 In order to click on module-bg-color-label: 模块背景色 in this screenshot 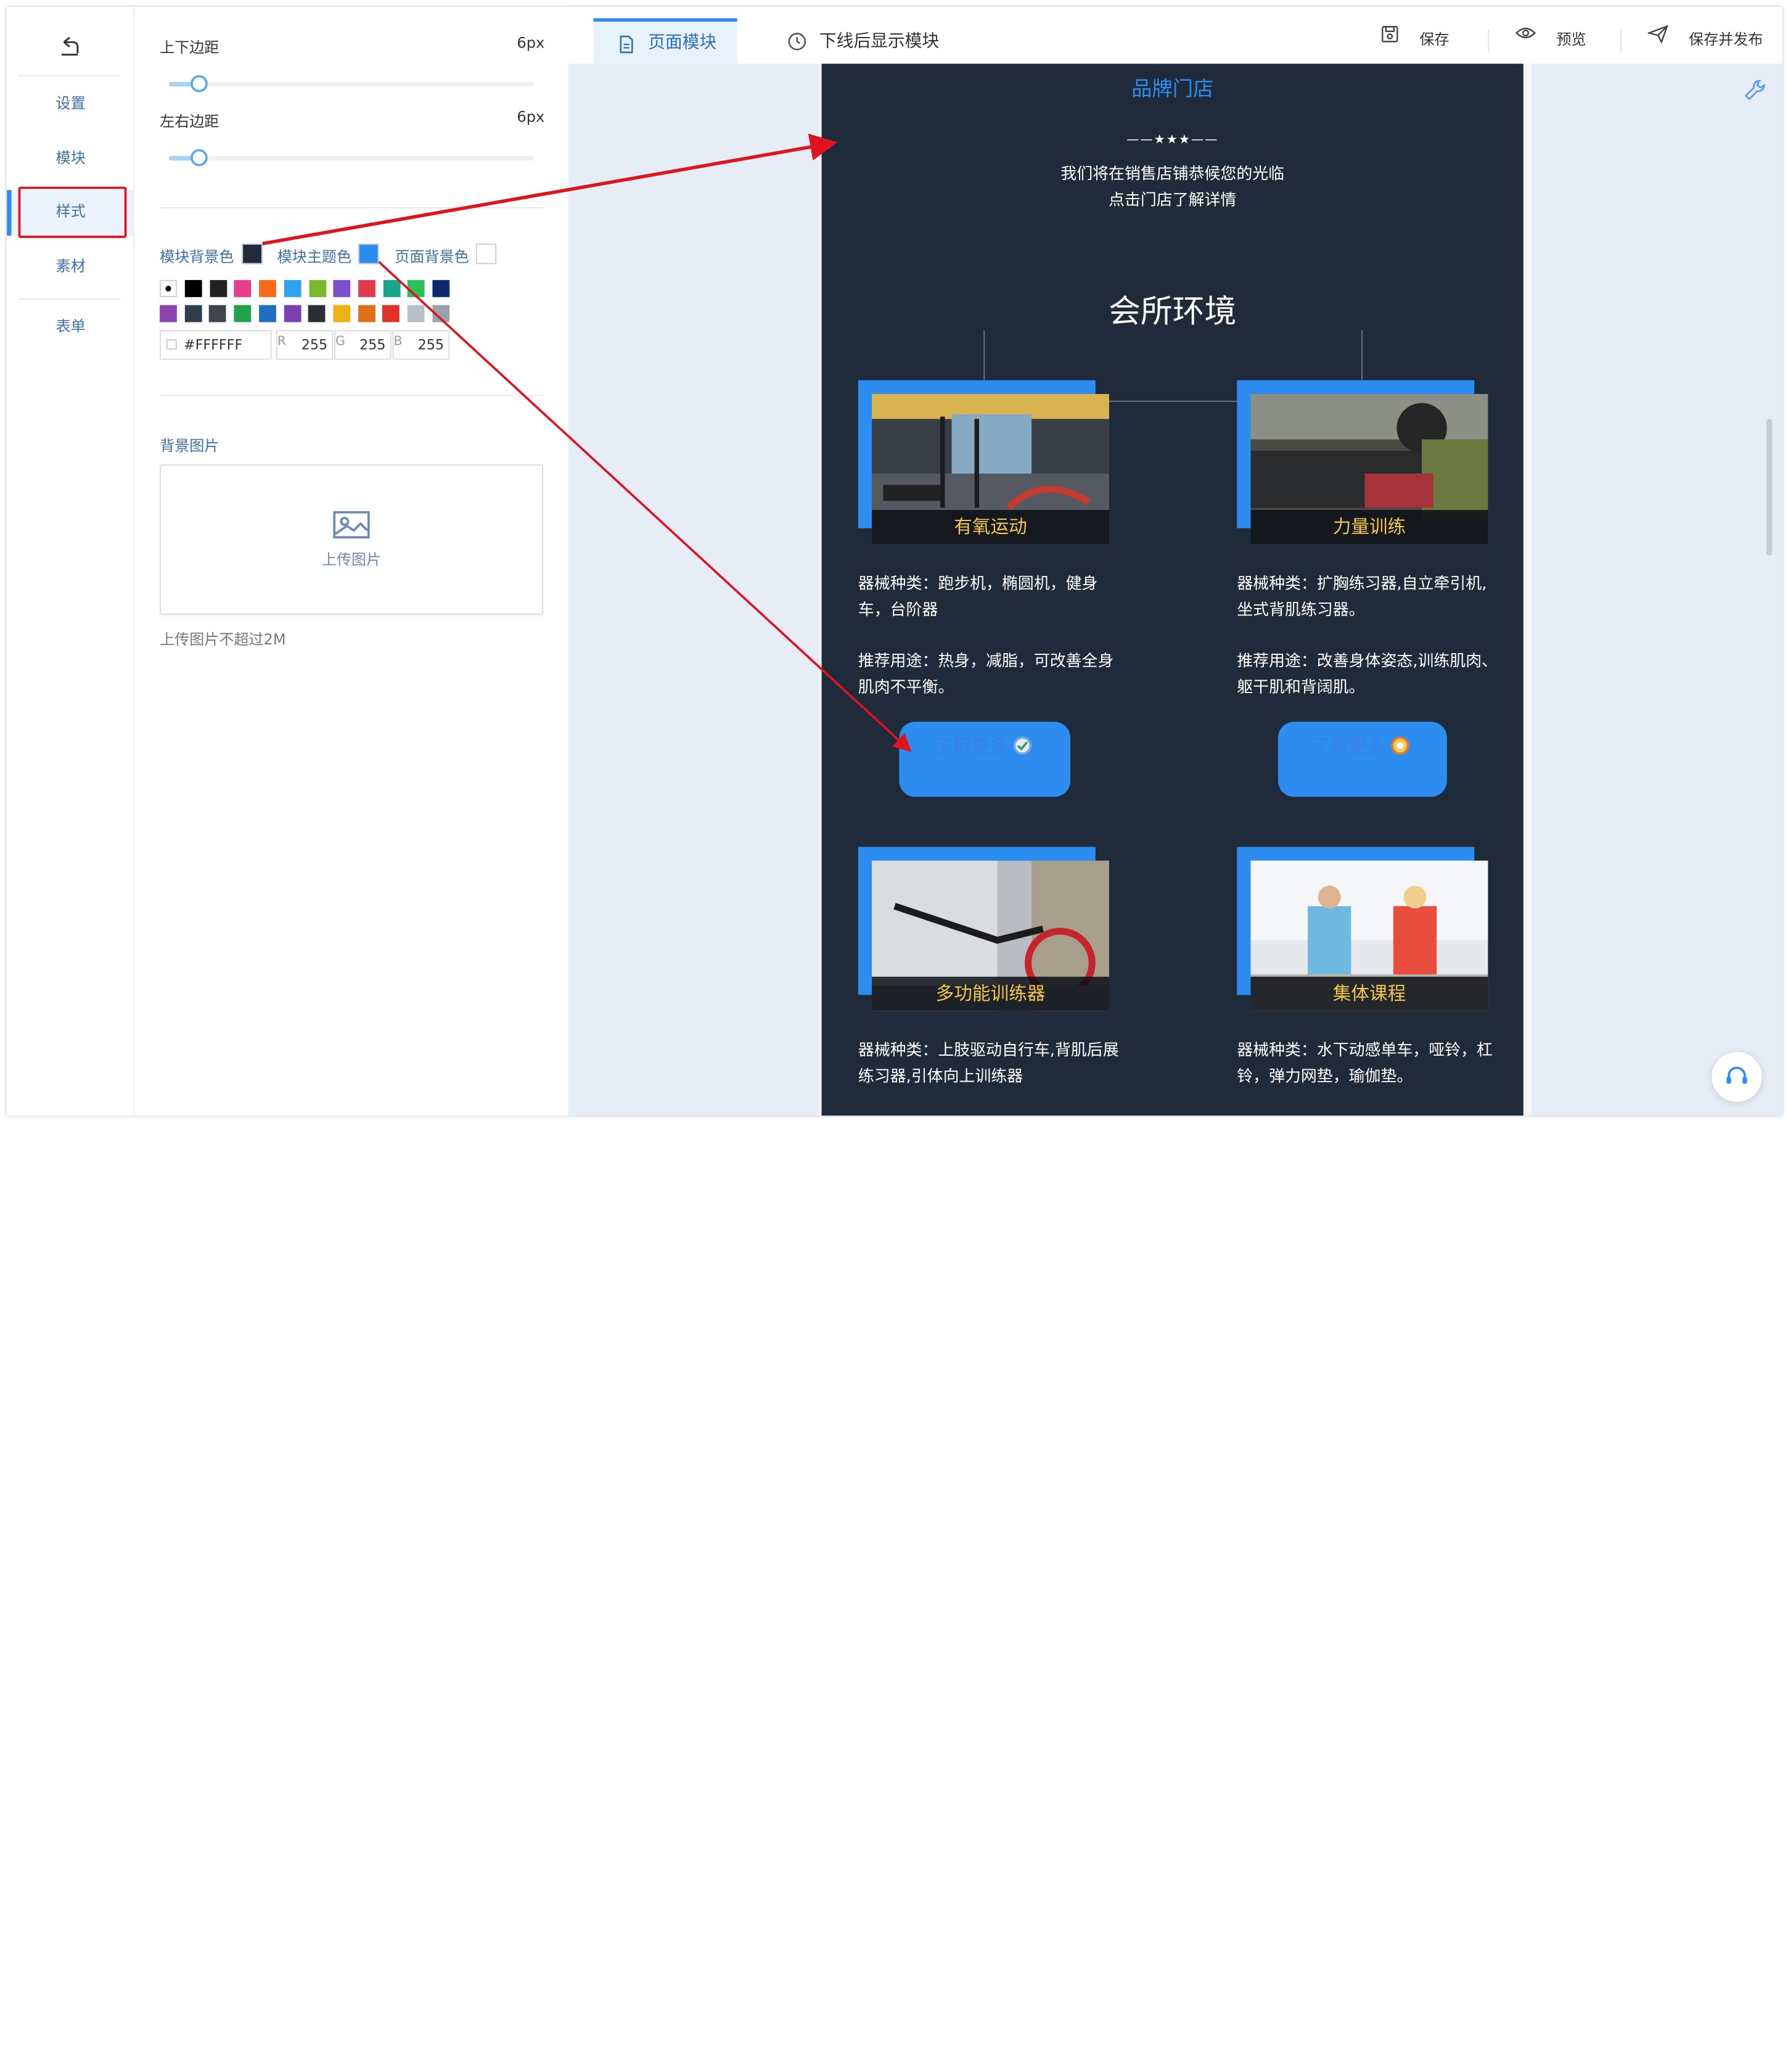, I will do `click(197, 258)`.